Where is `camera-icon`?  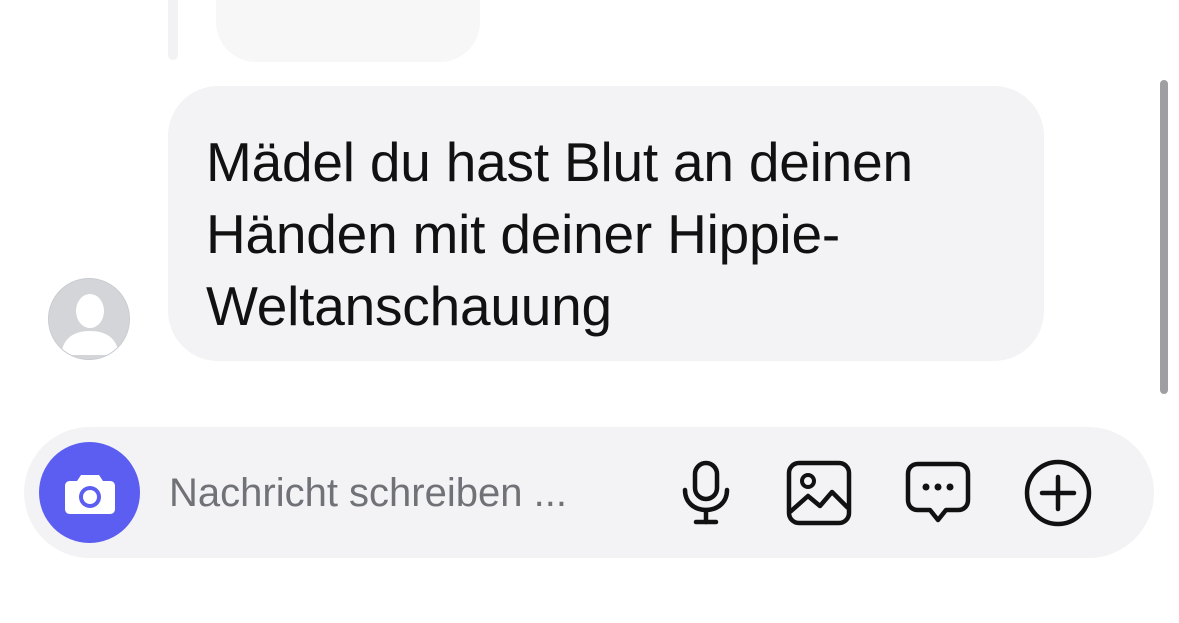 camera-icon is located at coordinates (89, 494).